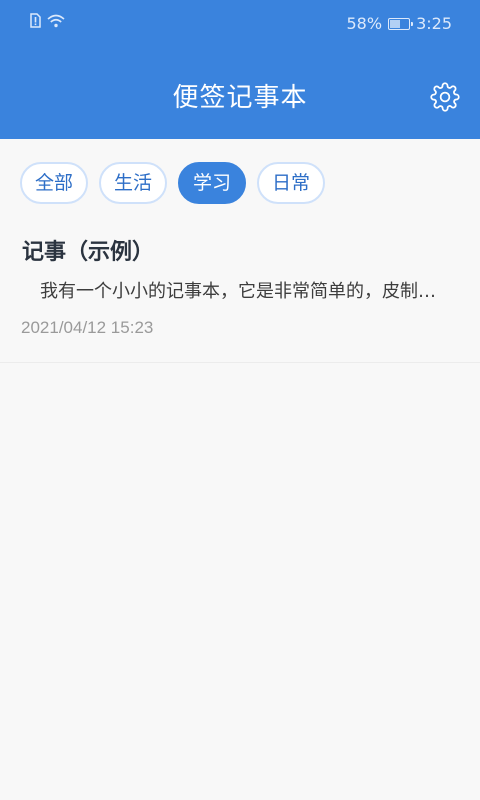  Describe the element at coordinates (88, 252) in the screenshot. I see `note-title: 记事（示例）` at that location.